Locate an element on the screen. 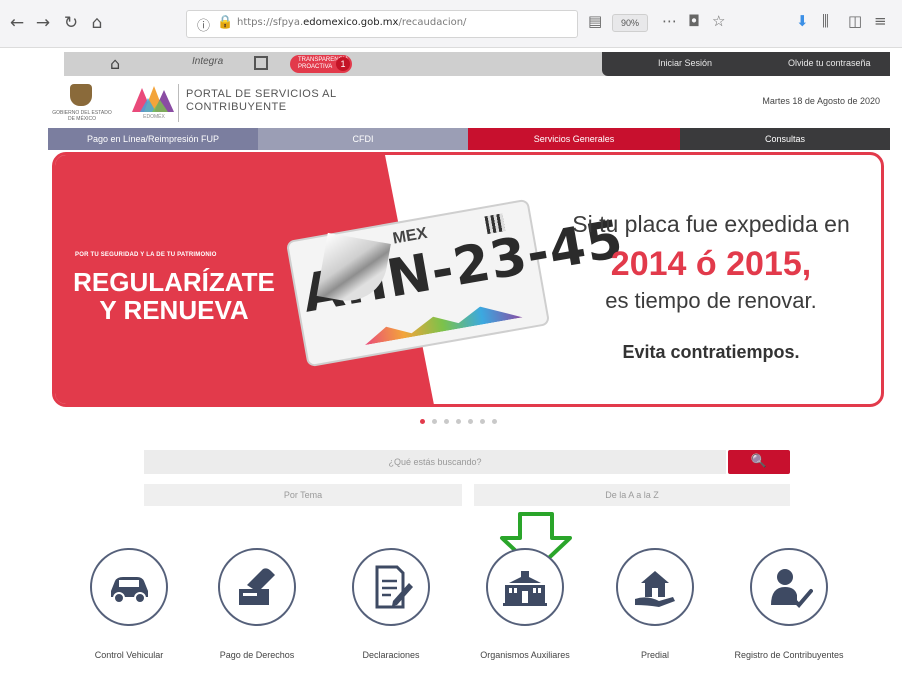 Image resolution: width=902 pixels, height=682 pixels. current-date: Martes 18 de Agosto de 2020 is located at coordinates (821, 101).